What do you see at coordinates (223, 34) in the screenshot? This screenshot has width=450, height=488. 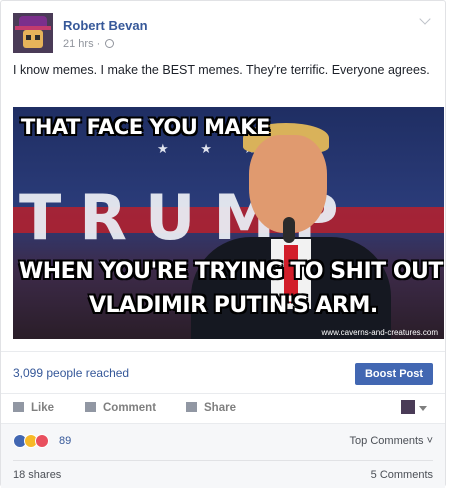 I see `post-header: Robert Bevan 21 hrs ·` at bounding box center [223, 34].